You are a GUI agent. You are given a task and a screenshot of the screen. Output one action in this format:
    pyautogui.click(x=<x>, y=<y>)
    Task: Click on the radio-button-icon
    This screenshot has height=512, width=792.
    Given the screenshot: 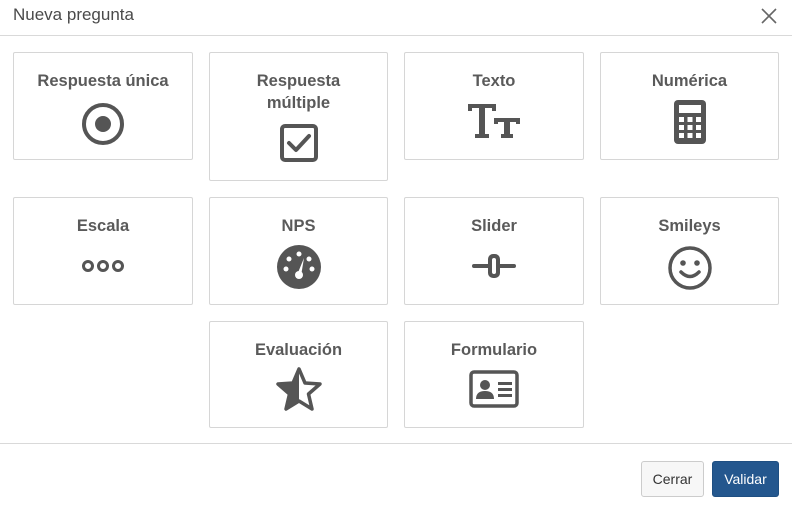 What is the action you would take?
    pyautogui.click(x=103, y=124)
    